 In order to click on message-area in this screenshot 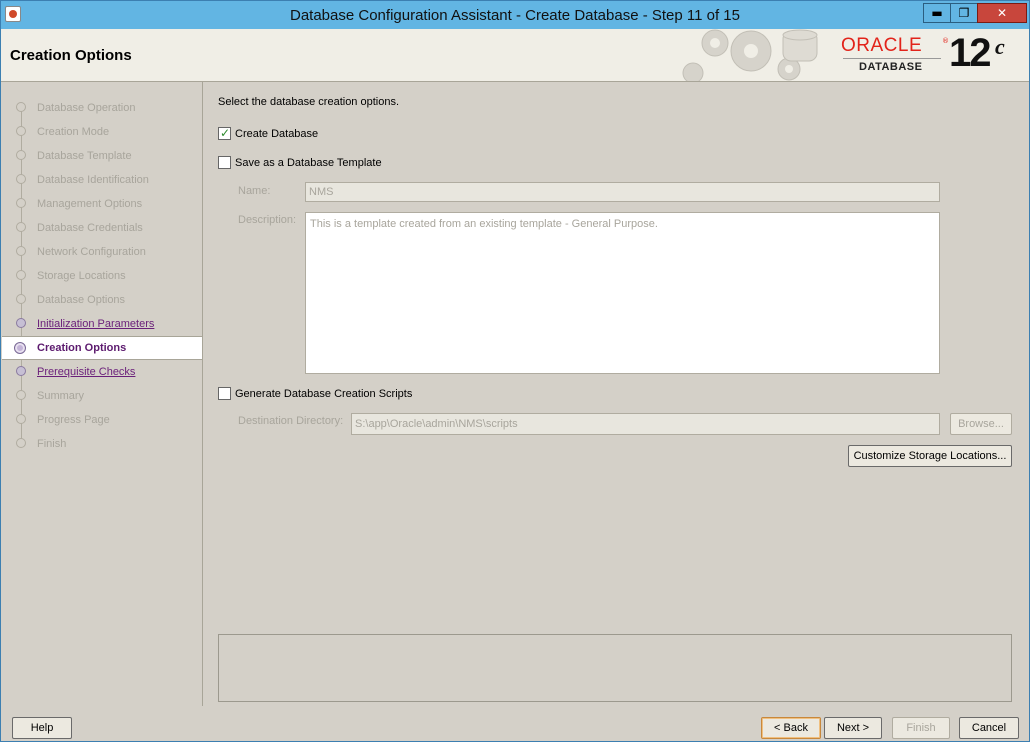, I will do `click(615, 668)`.